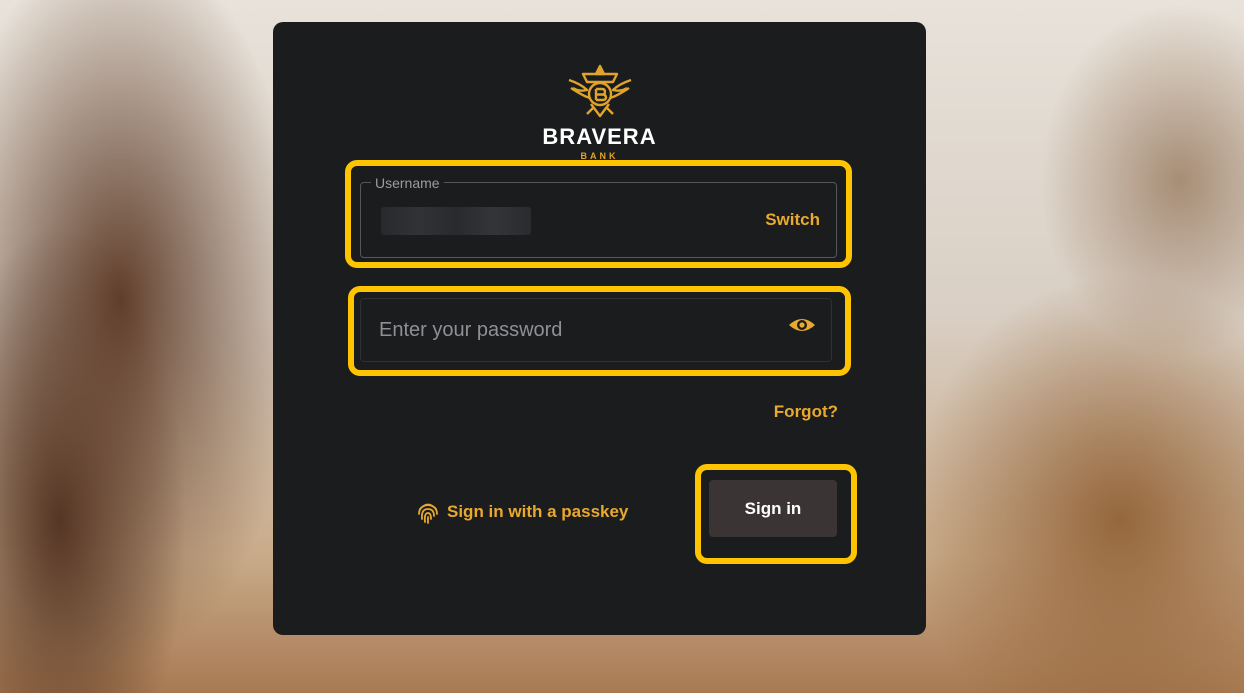 The height and width of the screenshot is (693, 1244). I want to click on fingerprint-icon, so click(428, 513).